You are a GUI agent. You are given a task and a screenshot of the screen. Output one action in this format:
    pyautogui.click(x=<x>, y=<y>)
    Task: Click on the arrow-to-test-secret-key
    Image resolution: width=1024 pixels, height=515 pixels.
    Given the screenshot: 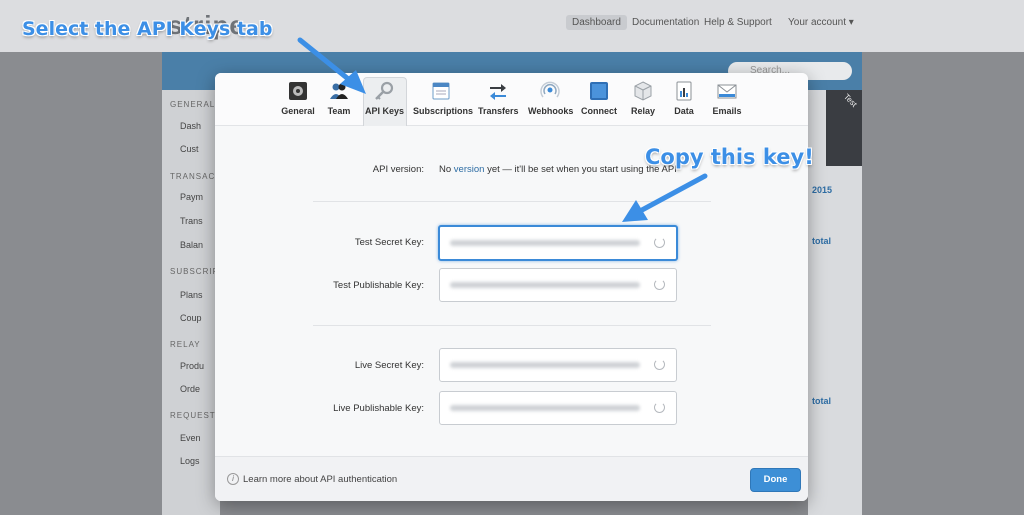 What is the action you would take?
    pyautogui.click(x=673, y=193)
    